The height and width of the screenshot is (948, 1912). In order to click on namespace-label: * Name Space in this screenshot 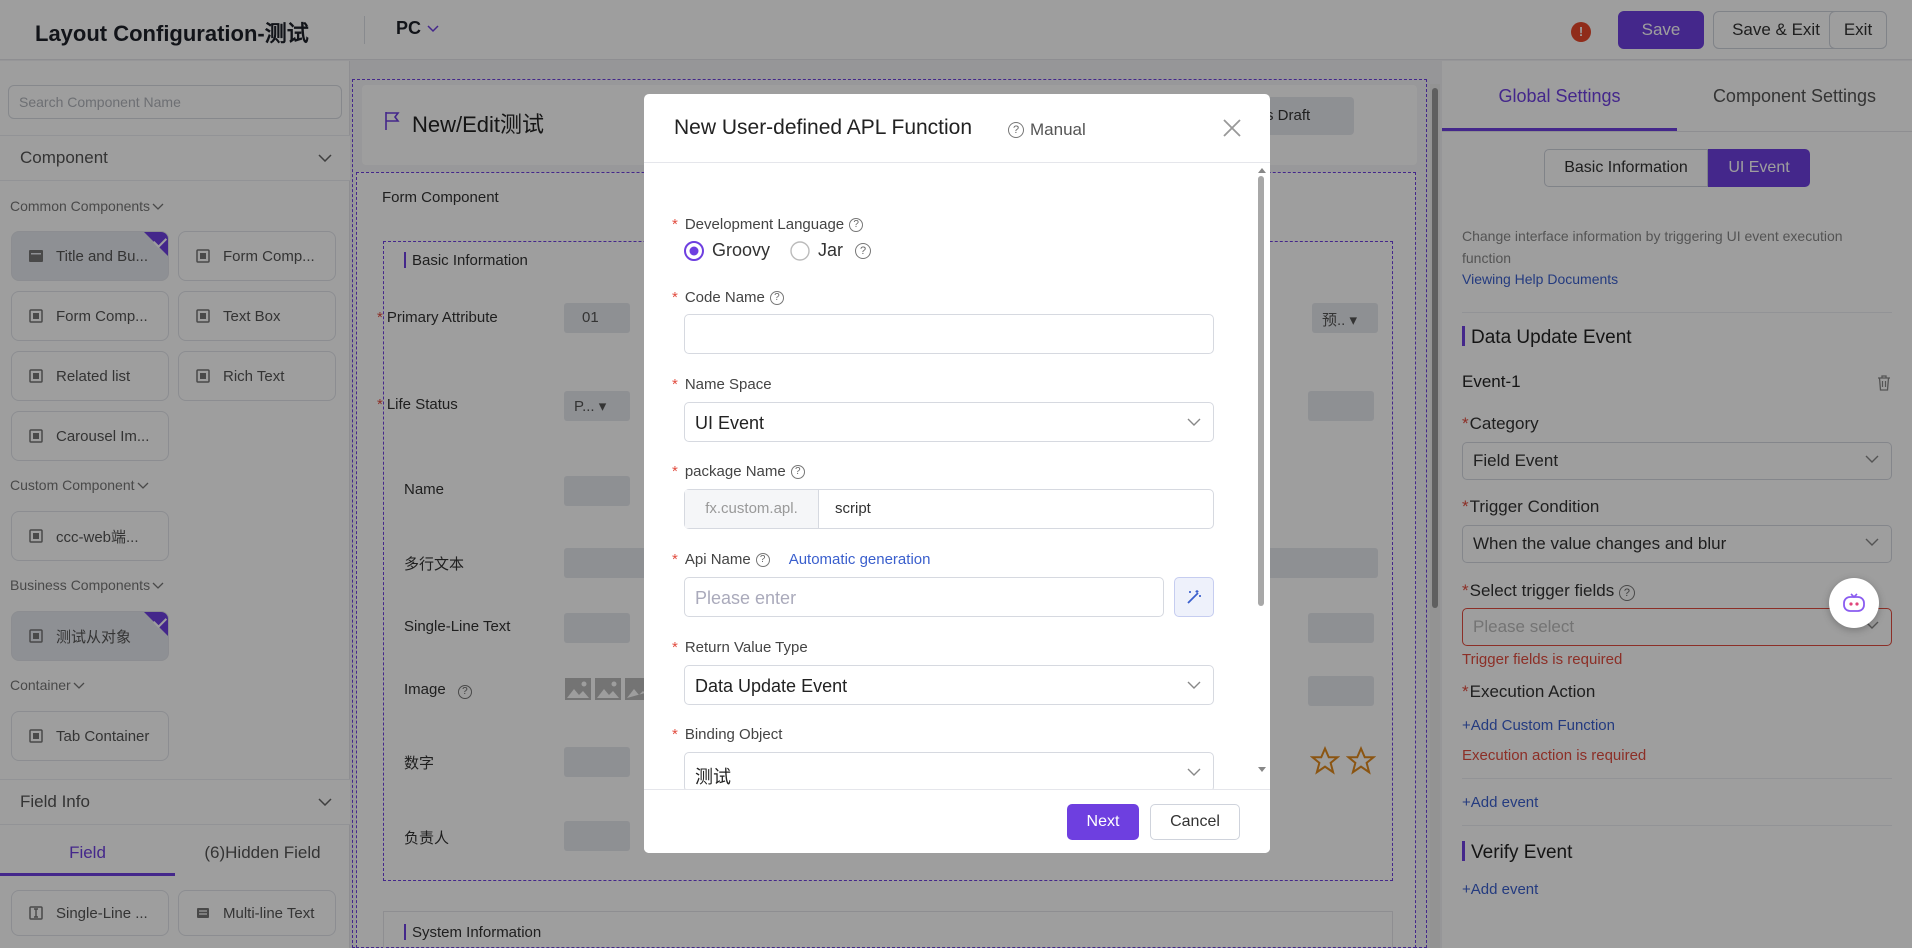, I will do `click(722, 384)`.